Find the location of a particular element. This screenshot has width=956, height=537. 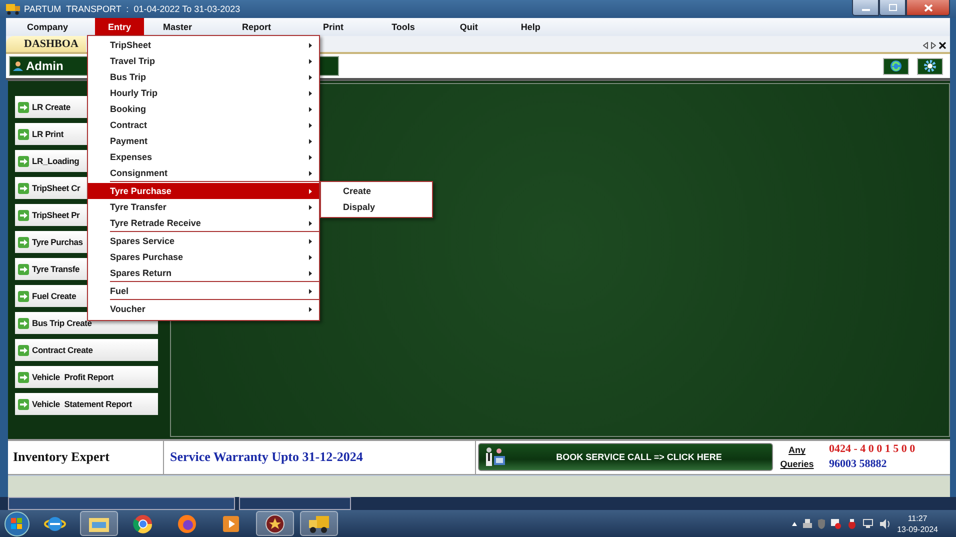

menu-item: Tyre Purchase is located at coordinates (203, 191).